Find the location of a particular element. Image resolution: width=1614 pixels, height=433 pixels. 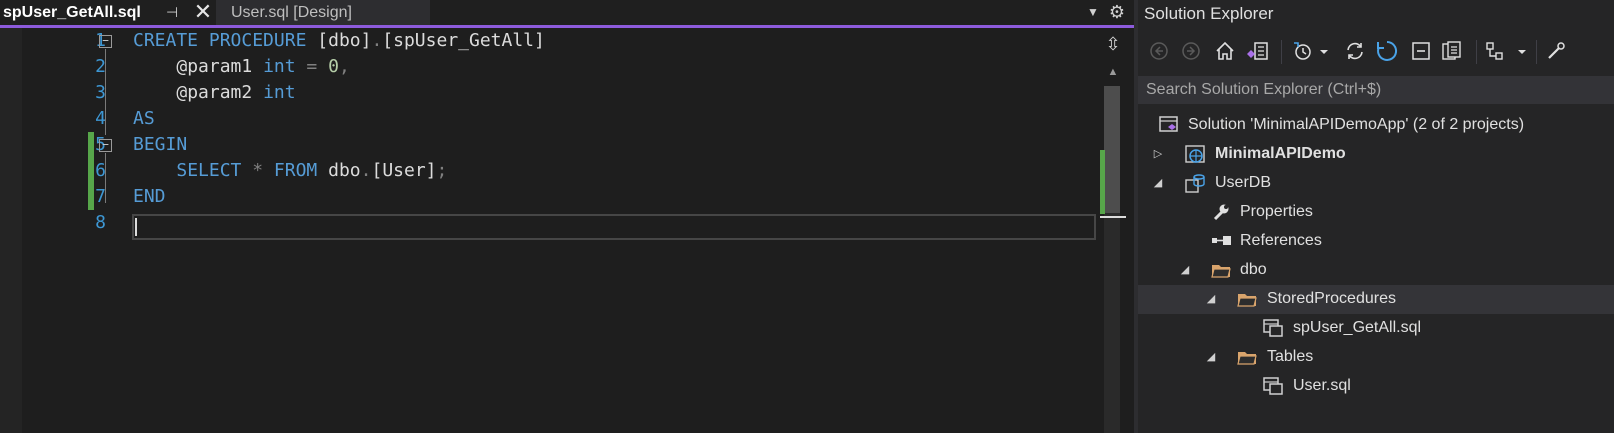

tree-item-tables: ◢ Tables is located at coordinates (1376, 357).